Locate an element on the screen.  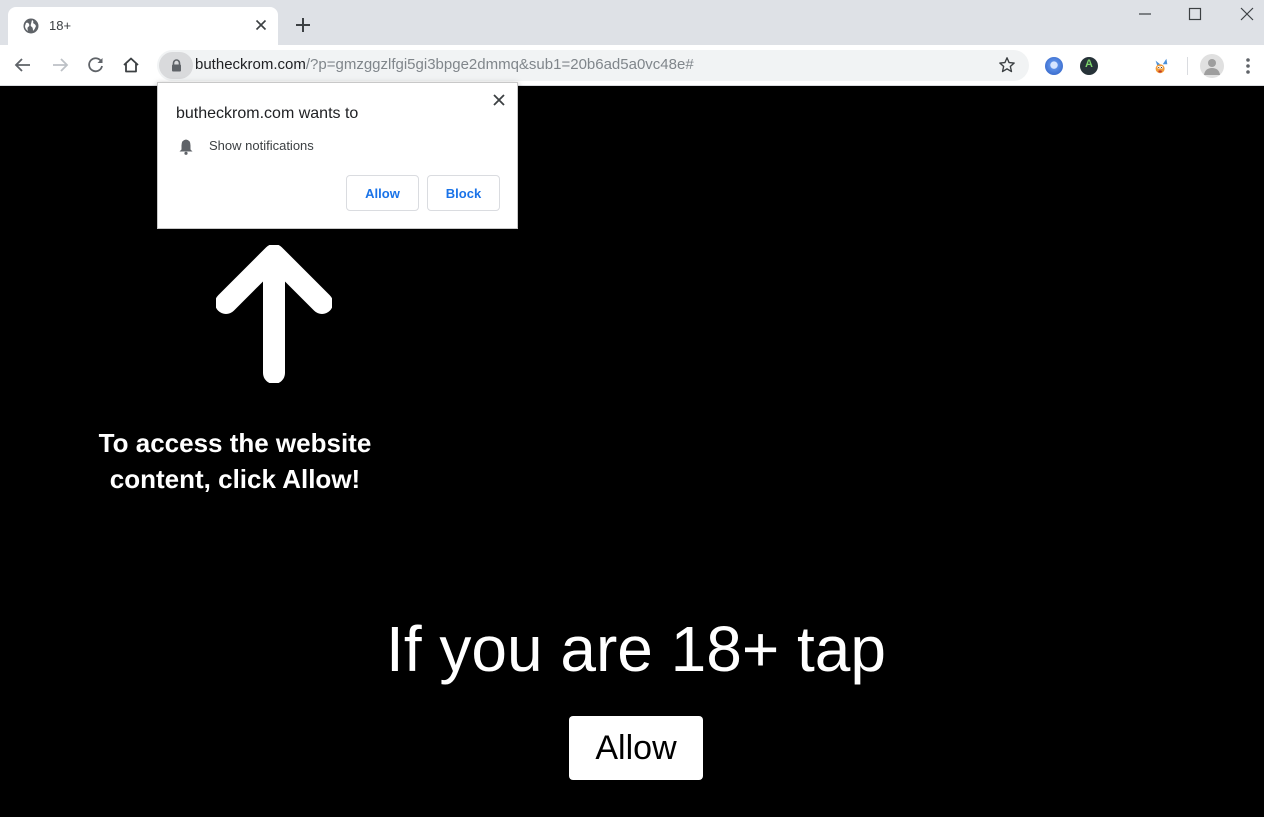
url-host: butheckrom.com is located at coordinates (250, 64).